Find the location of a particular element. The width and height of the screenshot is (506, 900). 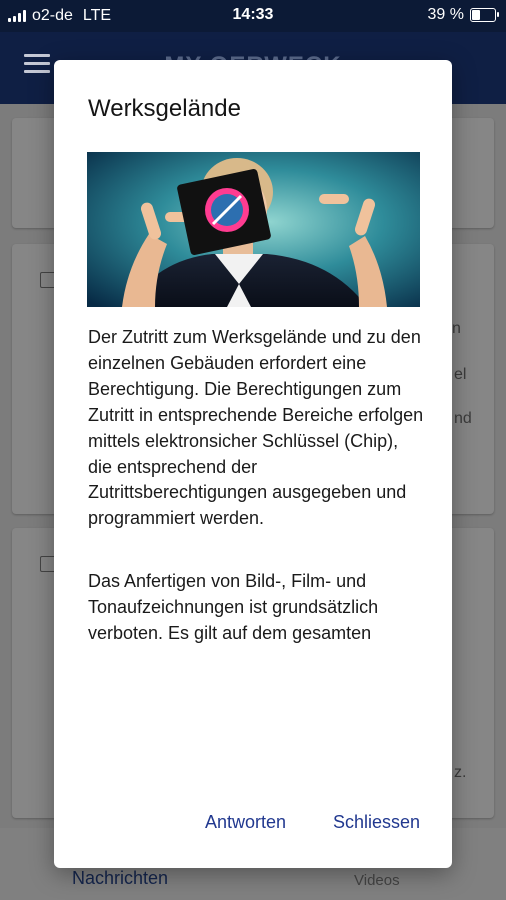

background-text-fragment: z. is located at coordinates (460, 772).